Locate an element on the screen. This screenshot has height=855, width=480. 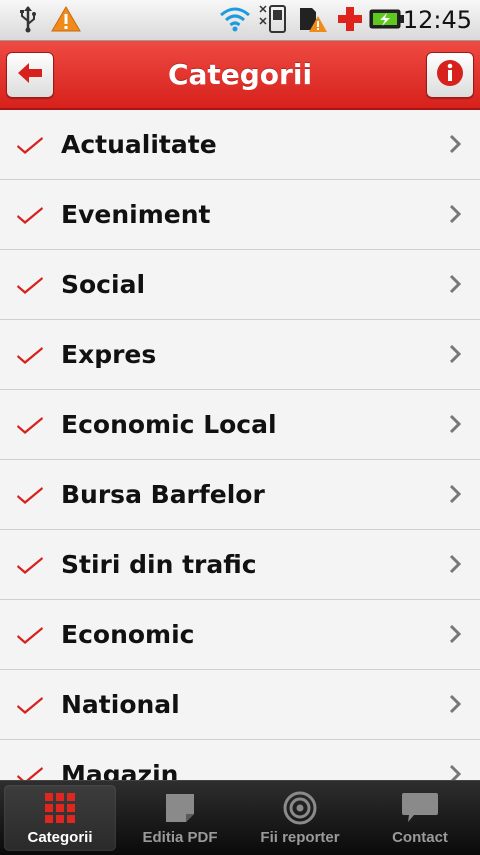
speech-bubble-icon is located at coordinates (420, 808).